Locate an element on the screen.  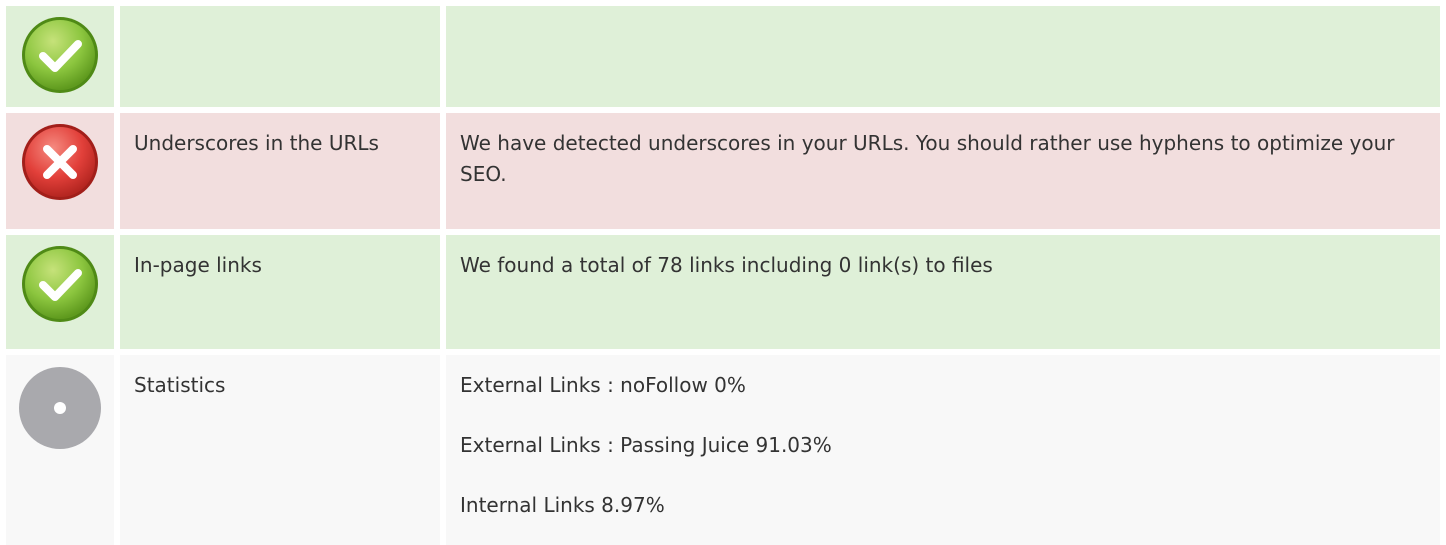
row-3-label: In-page links is located at coordinates (280, 292).